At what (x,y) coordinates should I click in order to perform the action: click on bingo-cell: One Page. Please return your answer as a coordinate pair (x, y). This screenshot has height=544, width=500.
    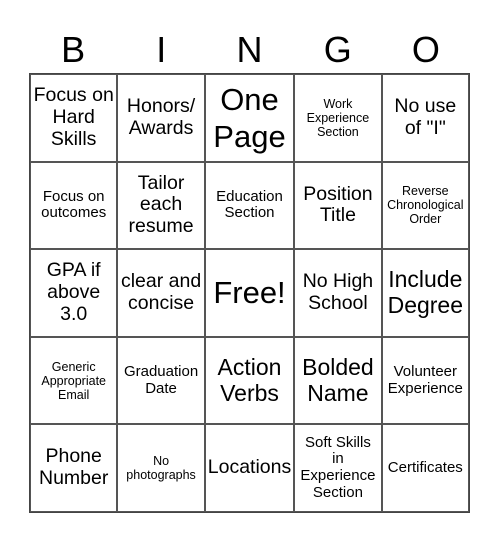
    Looking at the image, I should click on (249, 118).